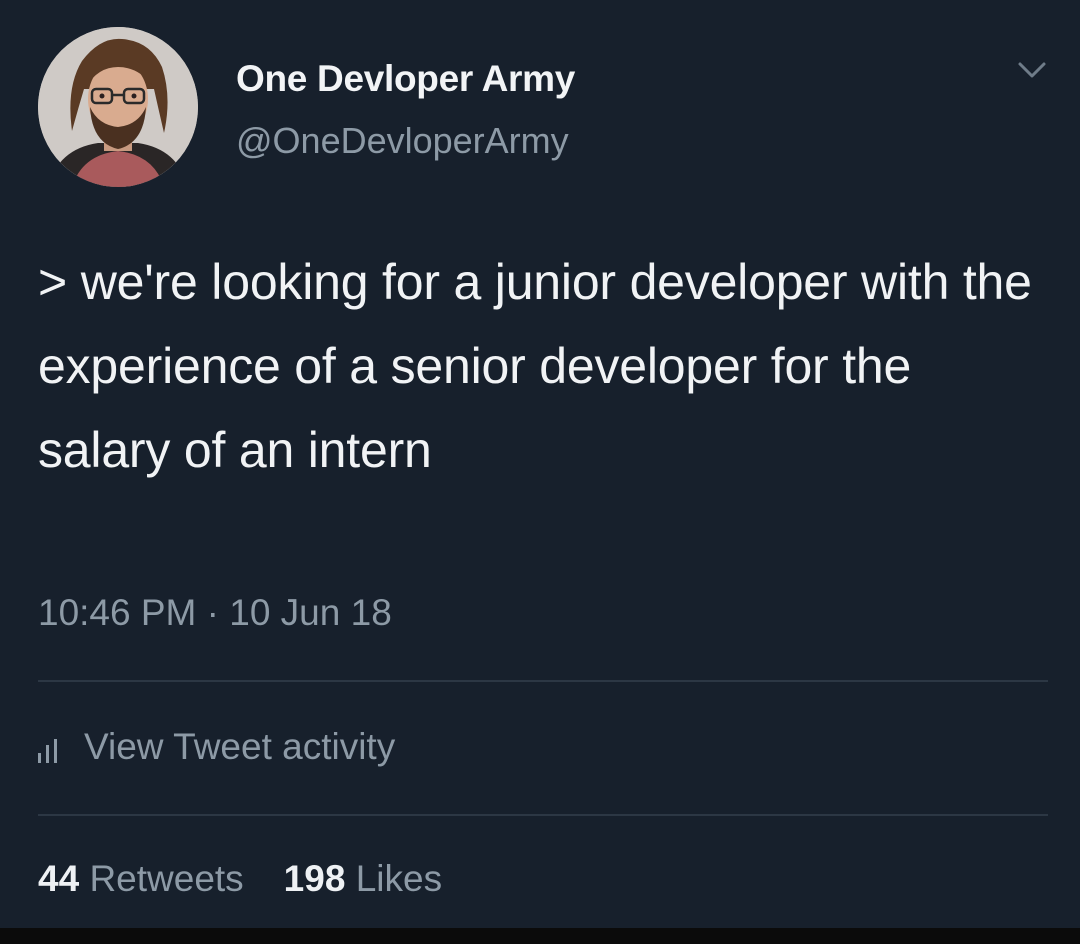 The width and height of the screenshot is (1080, 944). What do you see at coordinates (540, 936) in the screenshot?
I see `bottom-border` at bounding box center [540, 936].